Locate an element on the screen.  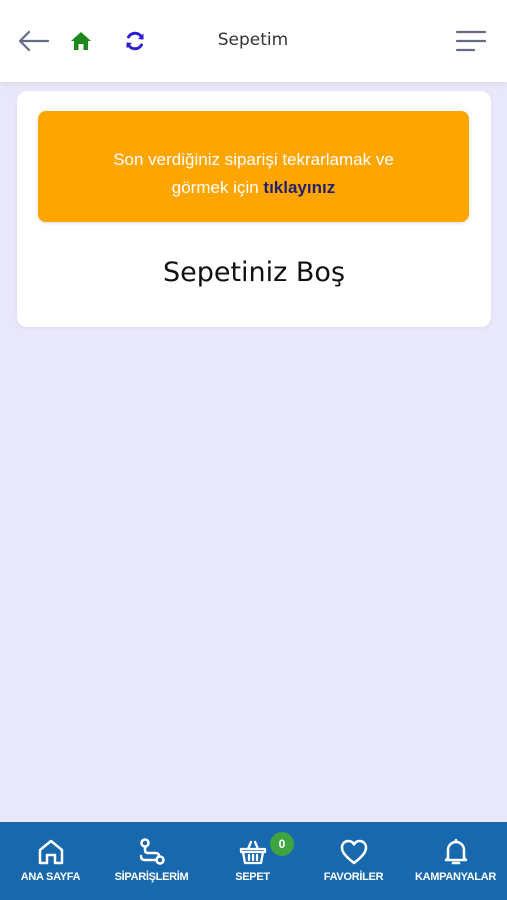
home-outline-icon is located at coordinates (50, 852).